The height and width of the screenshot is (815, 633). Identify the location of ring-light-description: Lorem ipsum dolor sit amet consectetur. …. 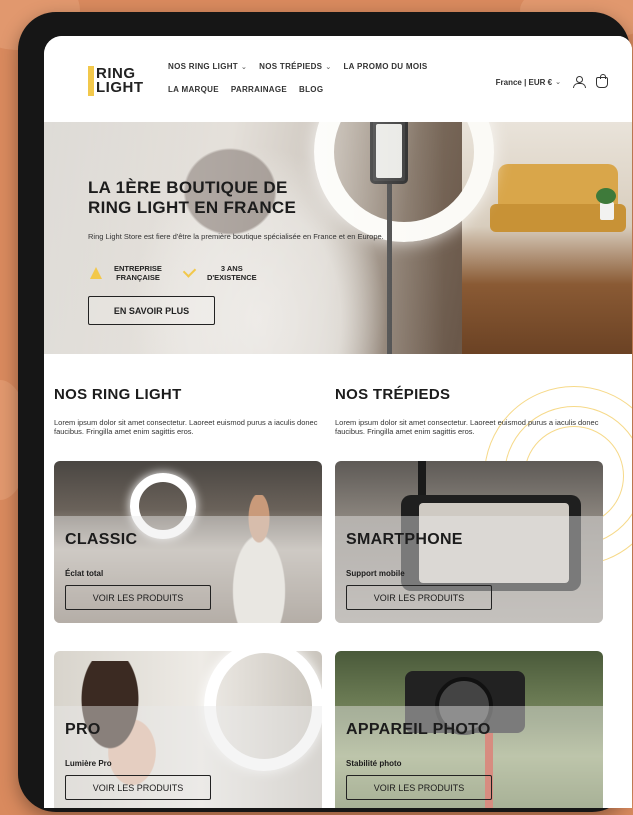
(186, 427).